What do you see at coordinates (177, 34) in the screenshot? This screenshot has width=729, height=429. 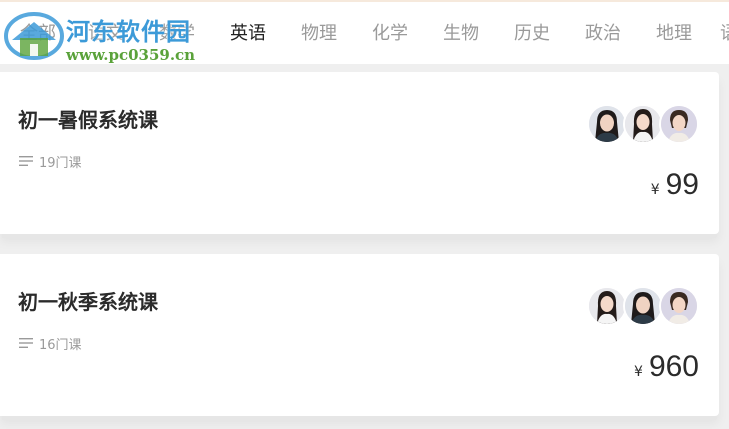 I see `tab-math: 数学` at bounding box center [177, 34].